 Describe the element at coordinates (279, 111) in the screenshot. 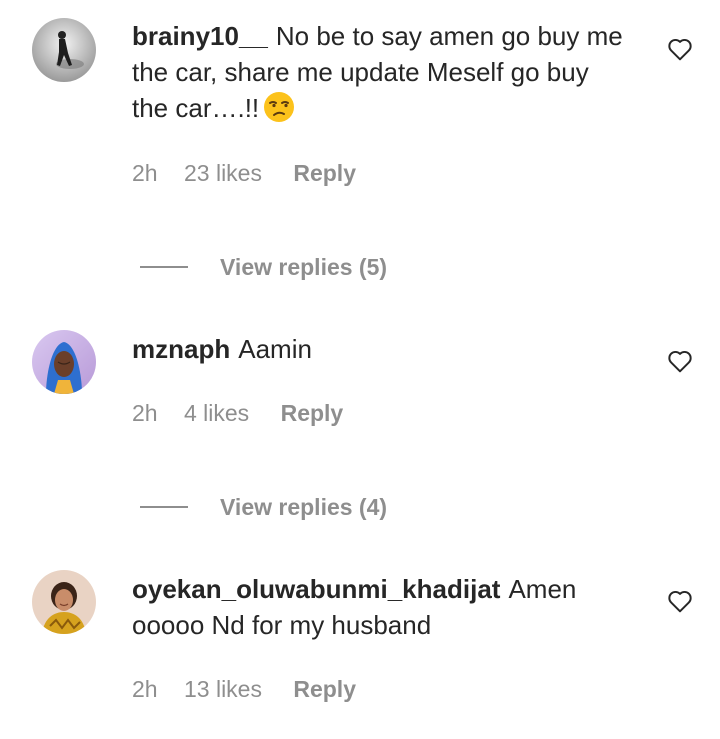

I see `unamused-face-icon` at that location.